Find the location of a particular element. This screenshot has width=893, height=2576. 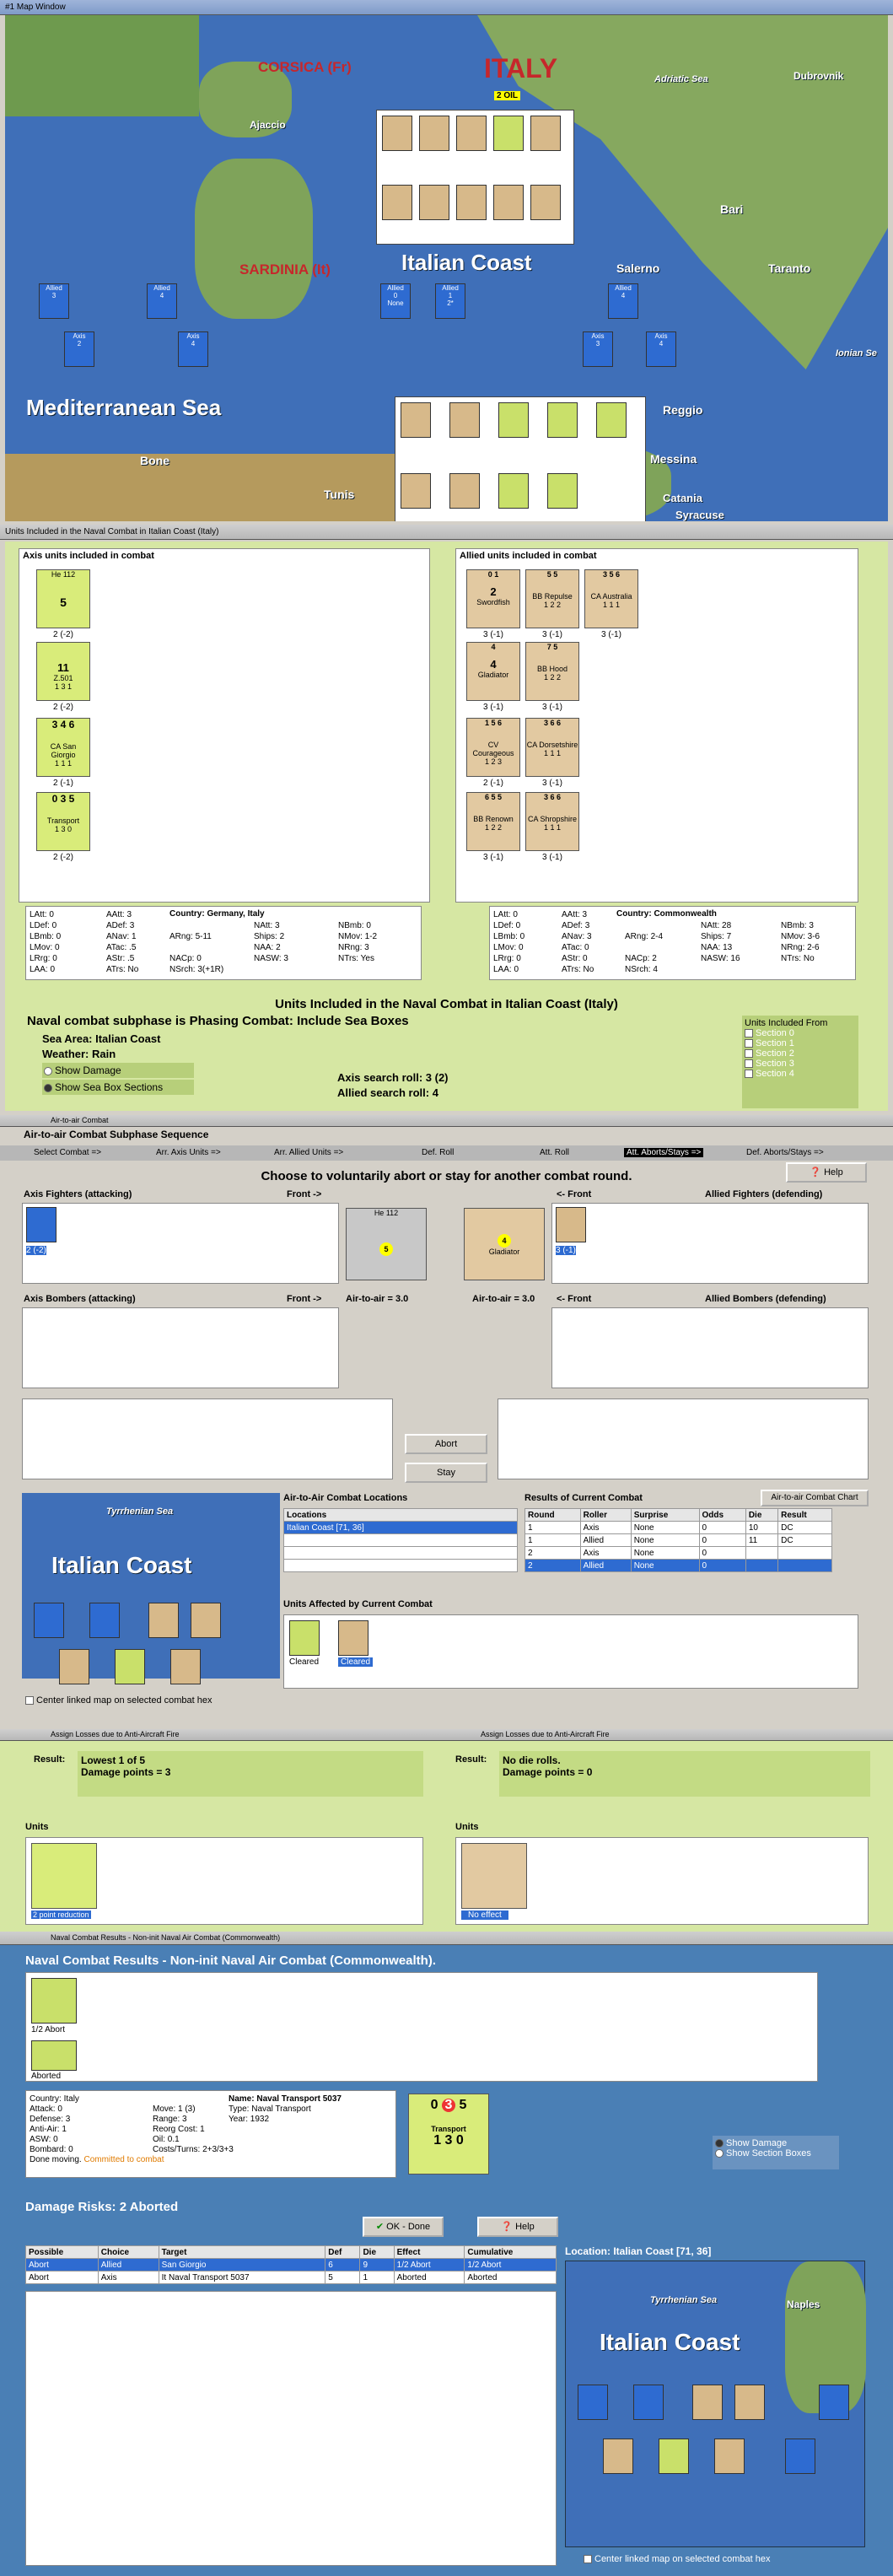

counter-bb-renown is located at coordinates (471, 202).